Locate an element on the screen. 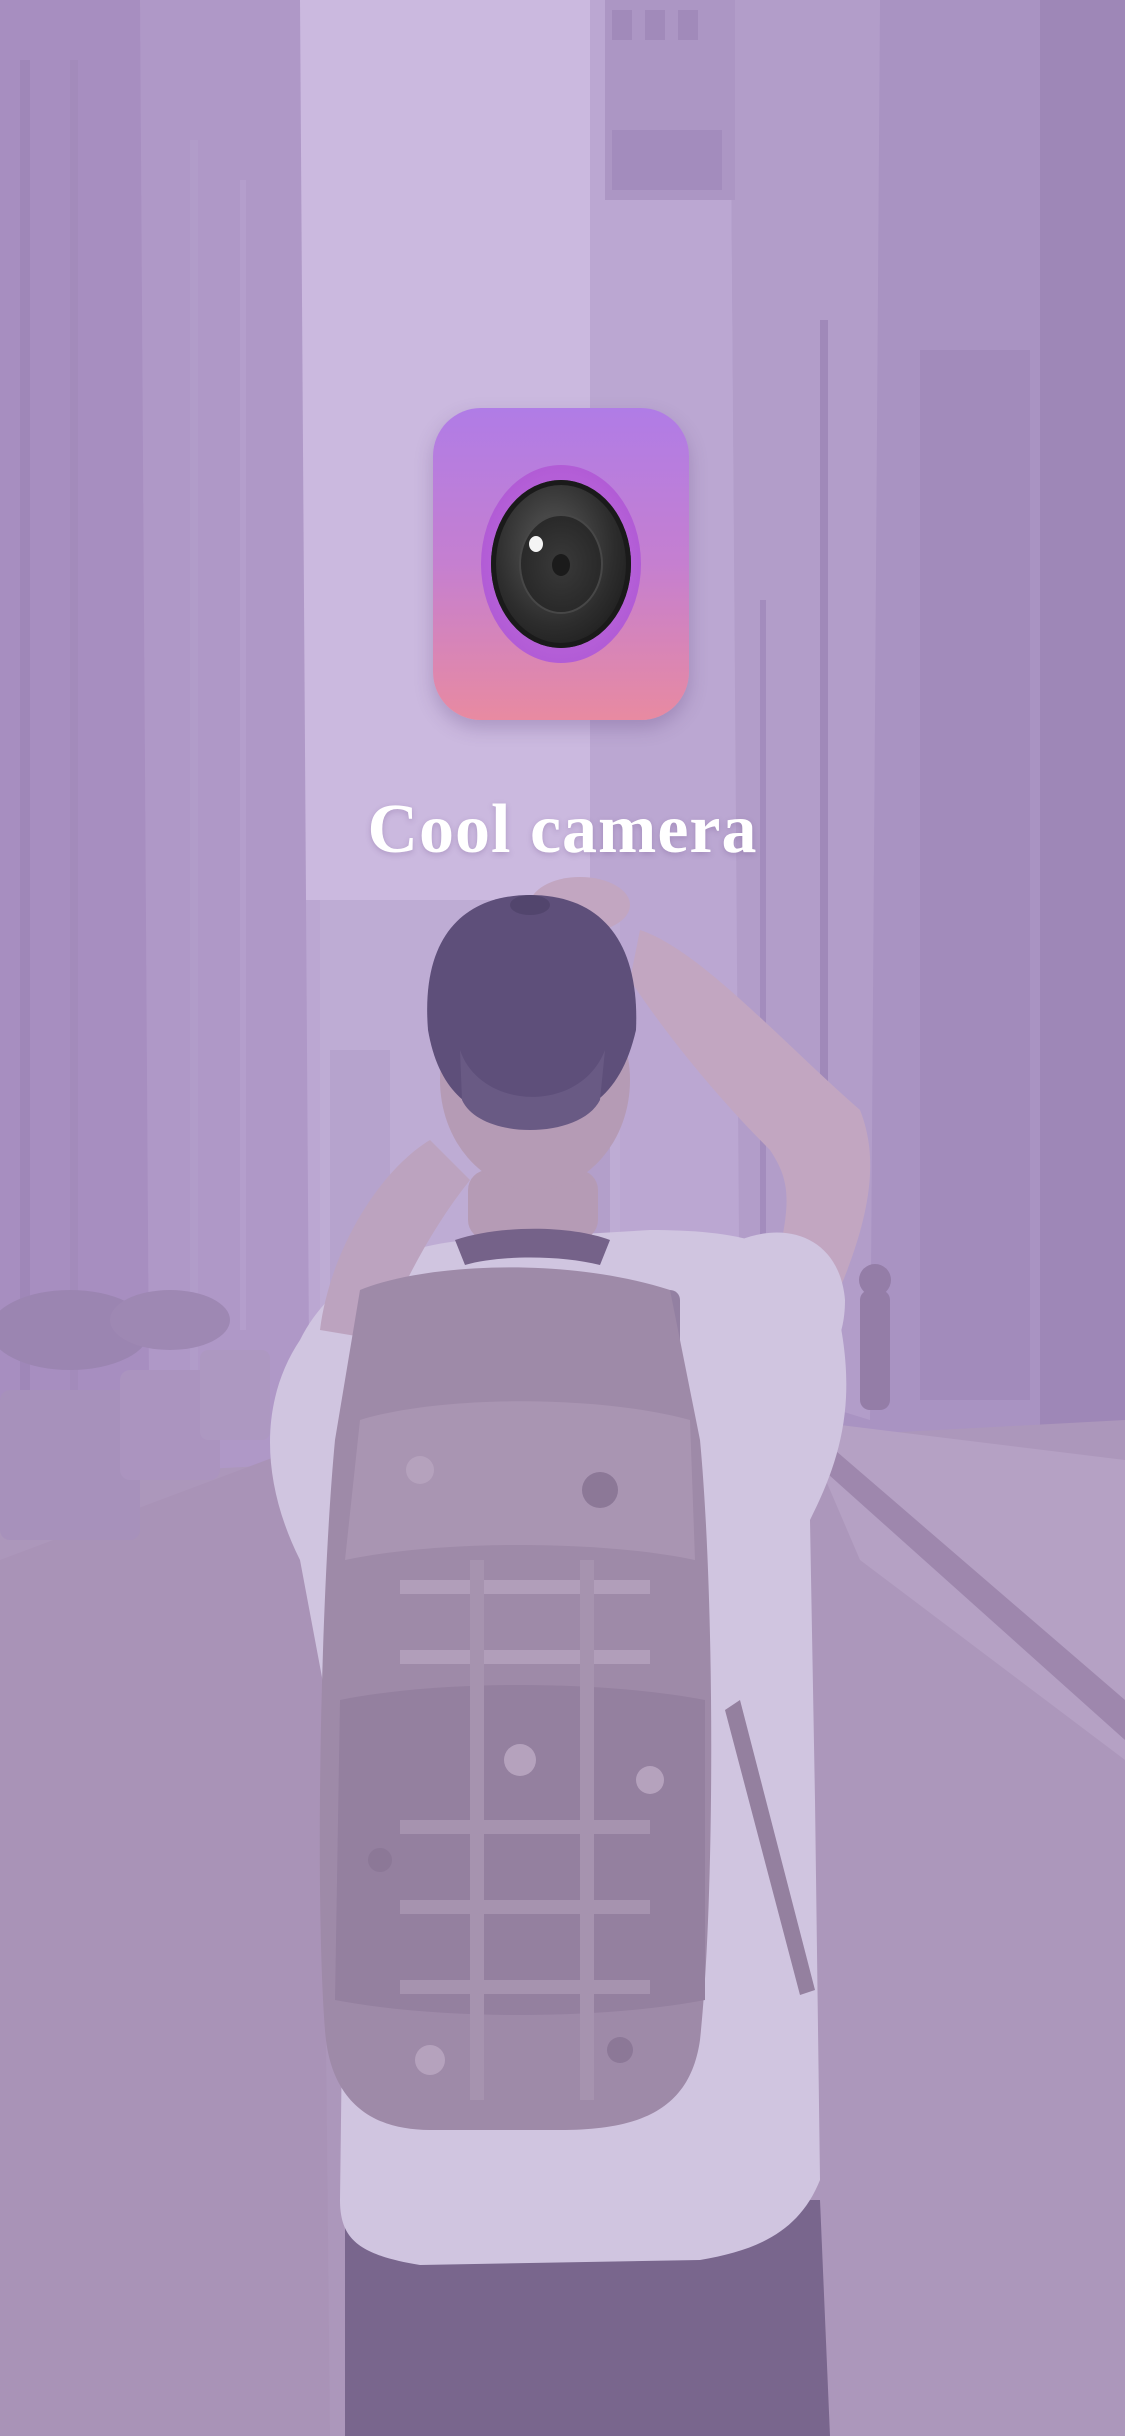  lens-core is located at coordinates (561, 565).